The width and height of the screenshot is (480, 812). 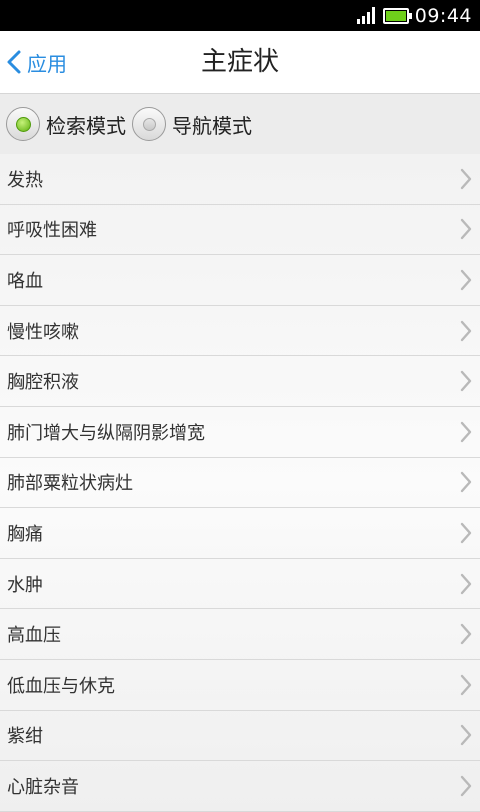 What do you see at coordinates (240, 331) in the screenshot?
I see `list-item: 慢性咳嗽` at bounding box center [240, 331].